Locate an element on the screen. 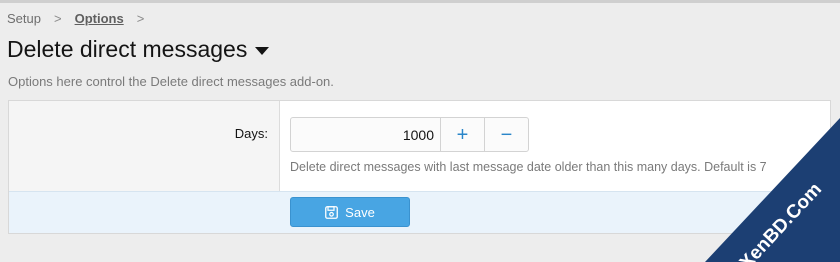  minus-icon: − is located at coordinates (506, 134).